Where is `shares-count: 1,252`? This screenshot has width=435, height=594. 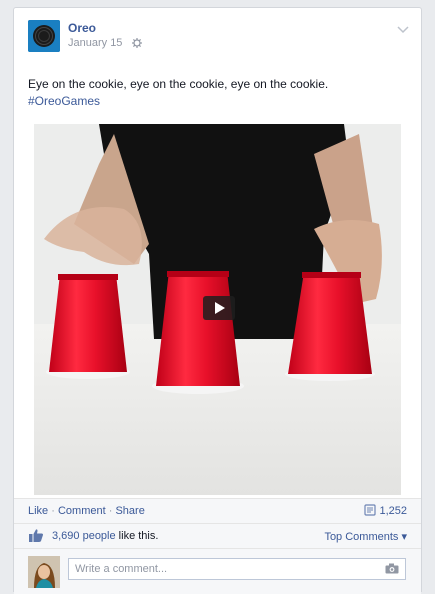 shares-count: 1,252 is located at coordinates (393, 511).